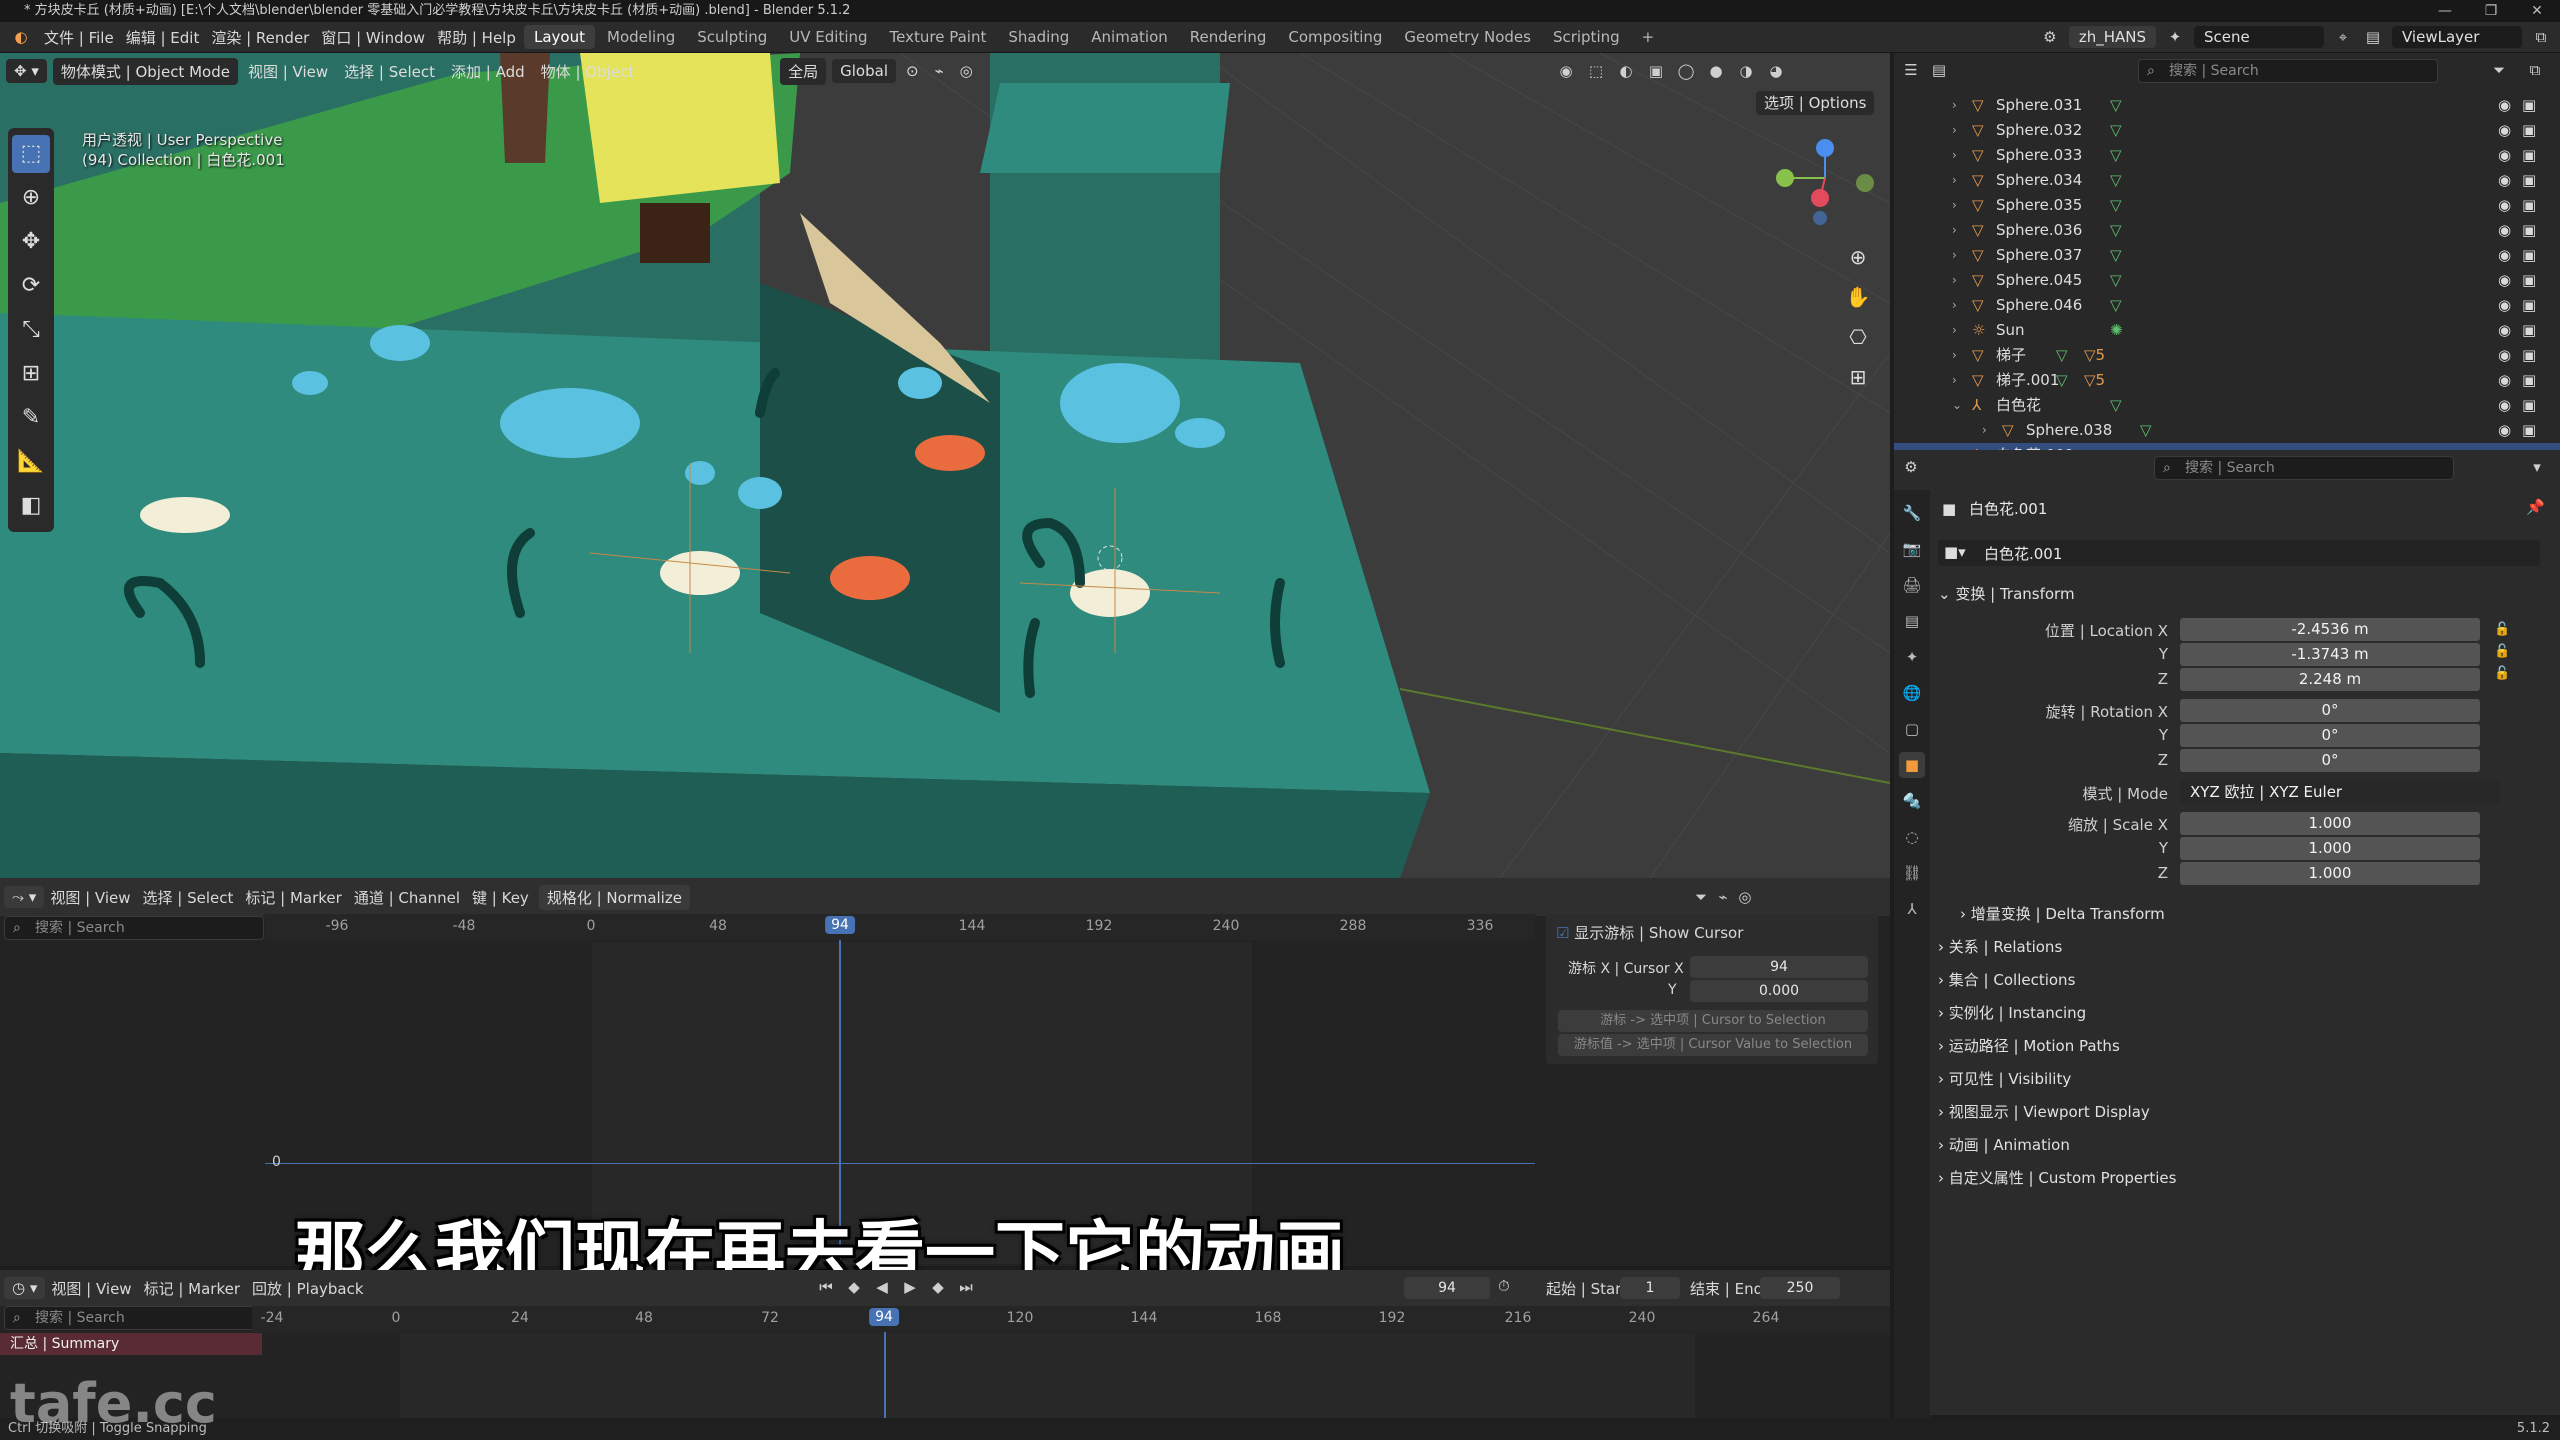 The image size is (2560, 1440). I want to click on properties-search-input: 搜索 | Search, so click(2304, 468).